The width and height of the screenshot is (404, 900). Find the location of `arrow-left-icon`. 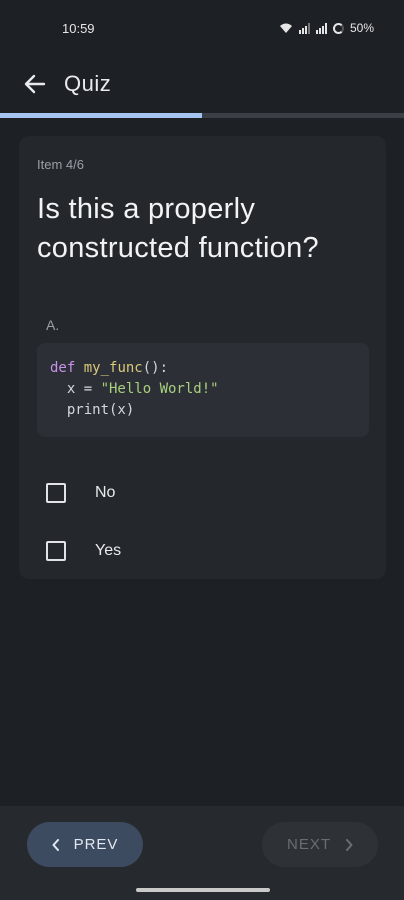

arrow-left-icon is located at coordinates (35, 84).